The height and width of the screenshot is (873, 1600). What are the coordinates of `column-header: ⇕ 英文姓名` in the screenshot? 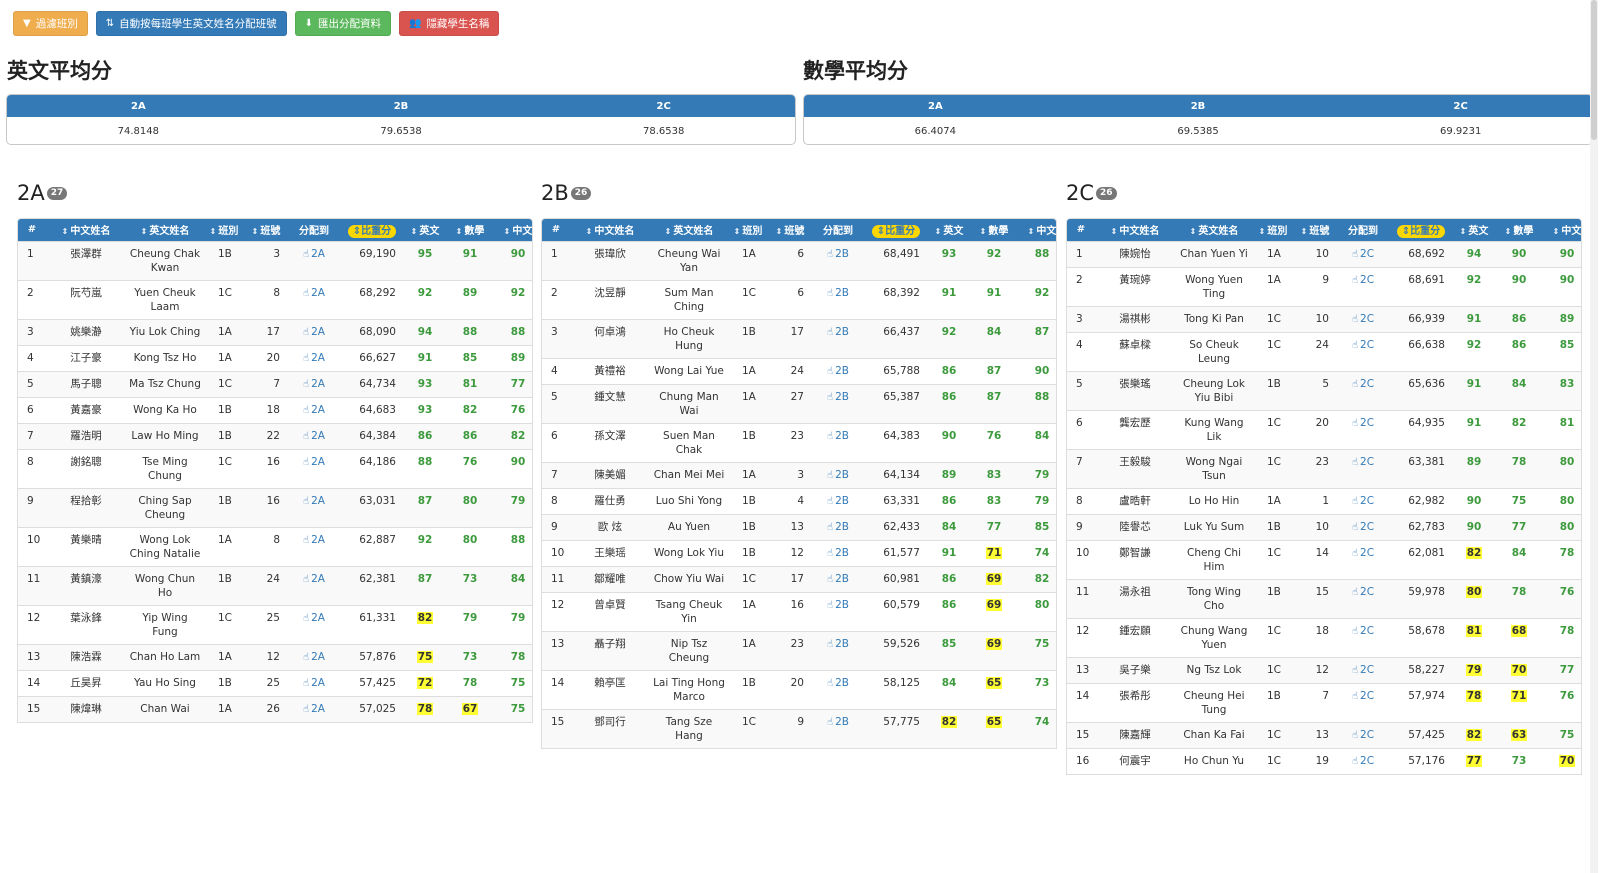 It's located at (1214, 230).